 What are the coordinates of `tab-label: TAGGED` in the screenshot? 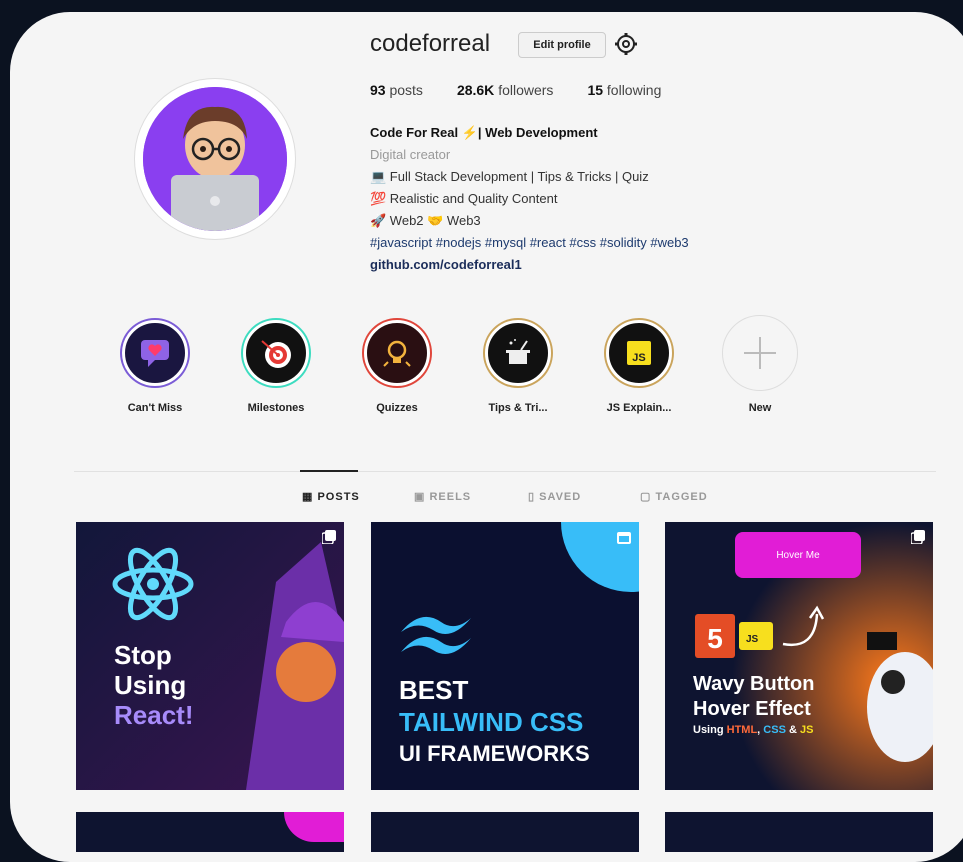 It's located at (681, 497).